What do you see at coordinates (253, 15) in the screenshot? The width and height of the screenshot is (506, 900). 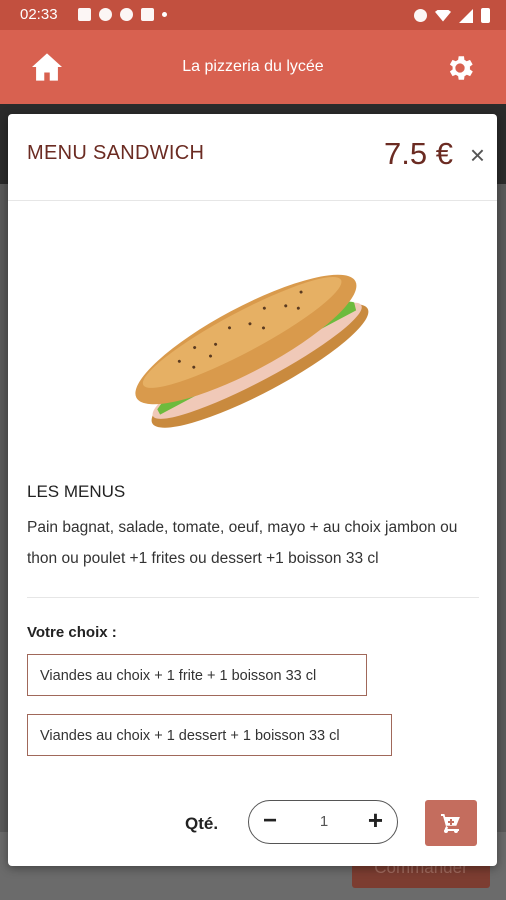 I see `status-bar: 02:33` at bounding box center [253, 15].